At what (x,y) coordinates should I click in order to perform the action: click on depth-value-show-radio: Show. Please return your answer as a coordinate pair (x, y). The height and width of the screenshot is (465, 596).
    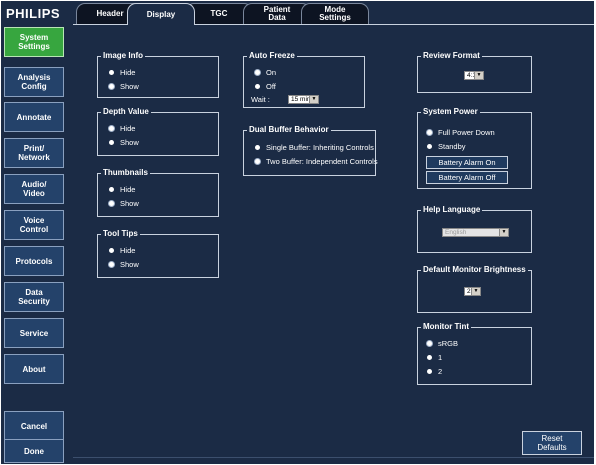
    Looking at the image, I should click on (124, 142).